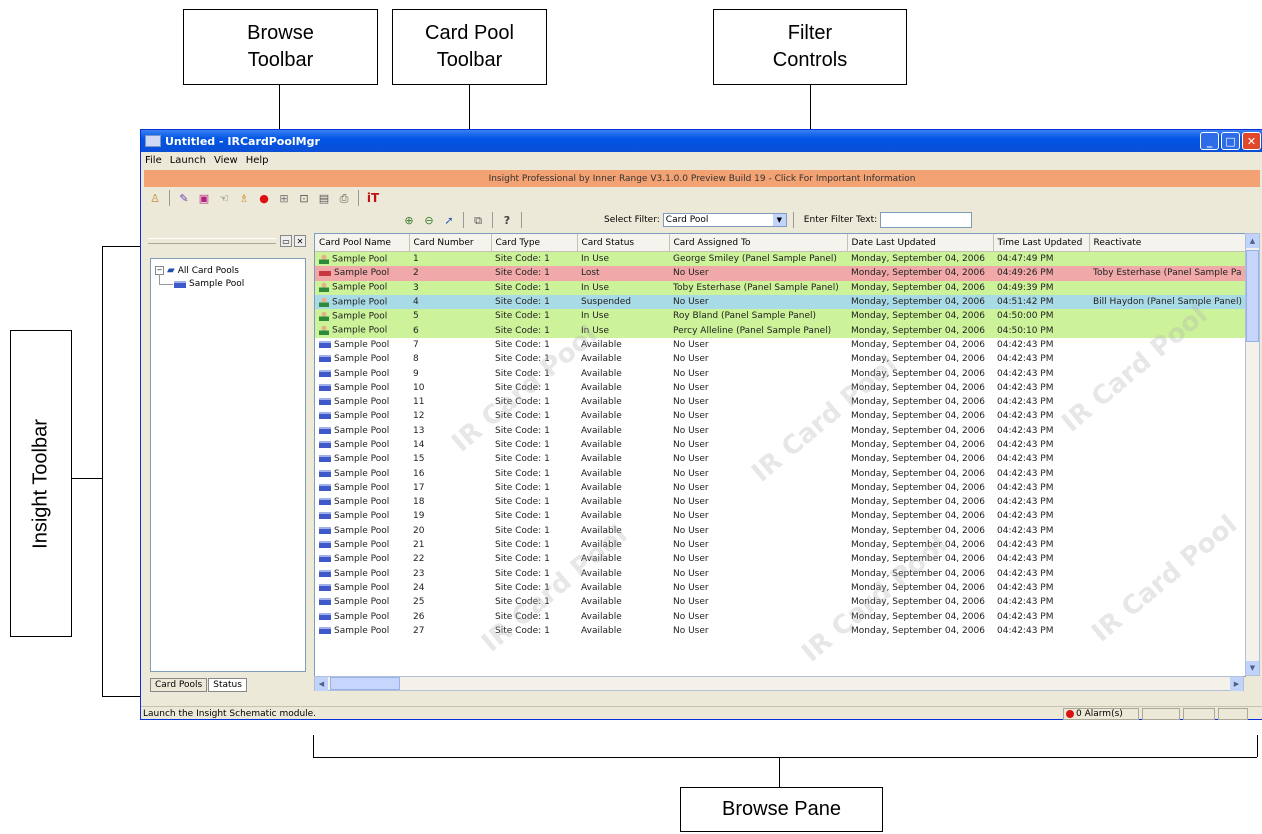  Describe the element at coordinates (264, 198) in the screenshot. I see `alarm-icon: ●` at that location.